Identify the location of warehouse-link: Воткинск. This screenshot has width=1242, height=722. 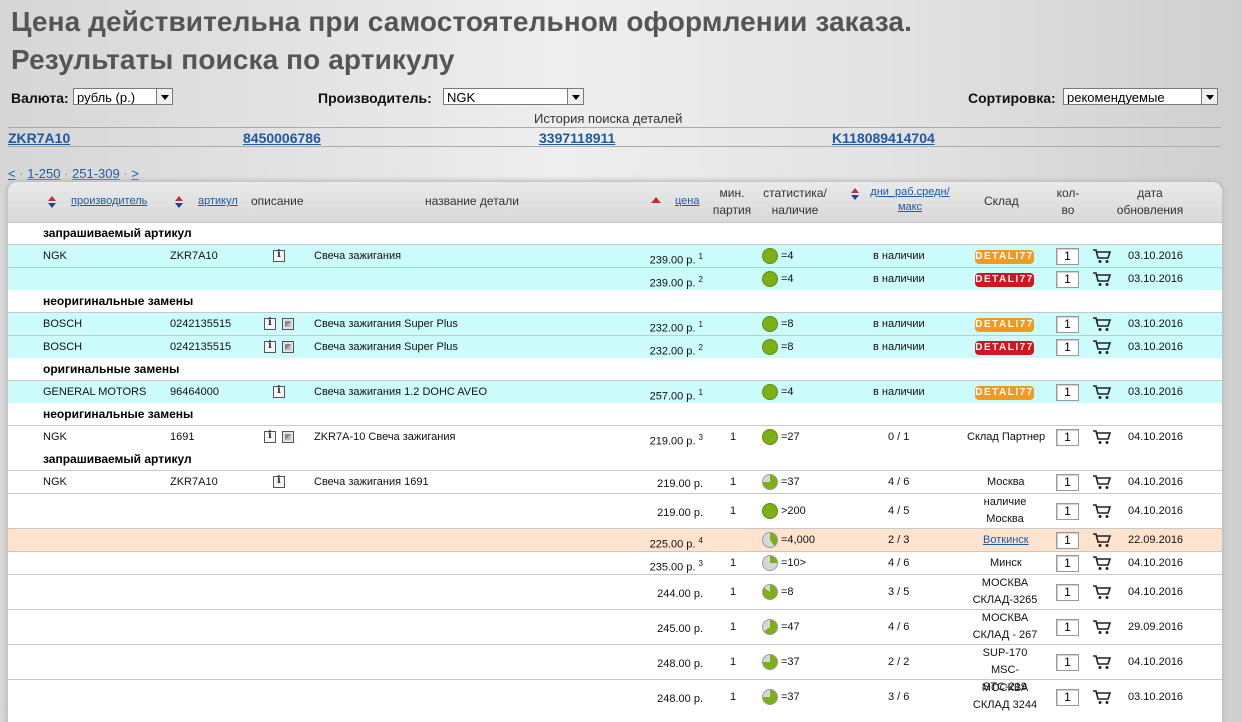
(1006, 540).